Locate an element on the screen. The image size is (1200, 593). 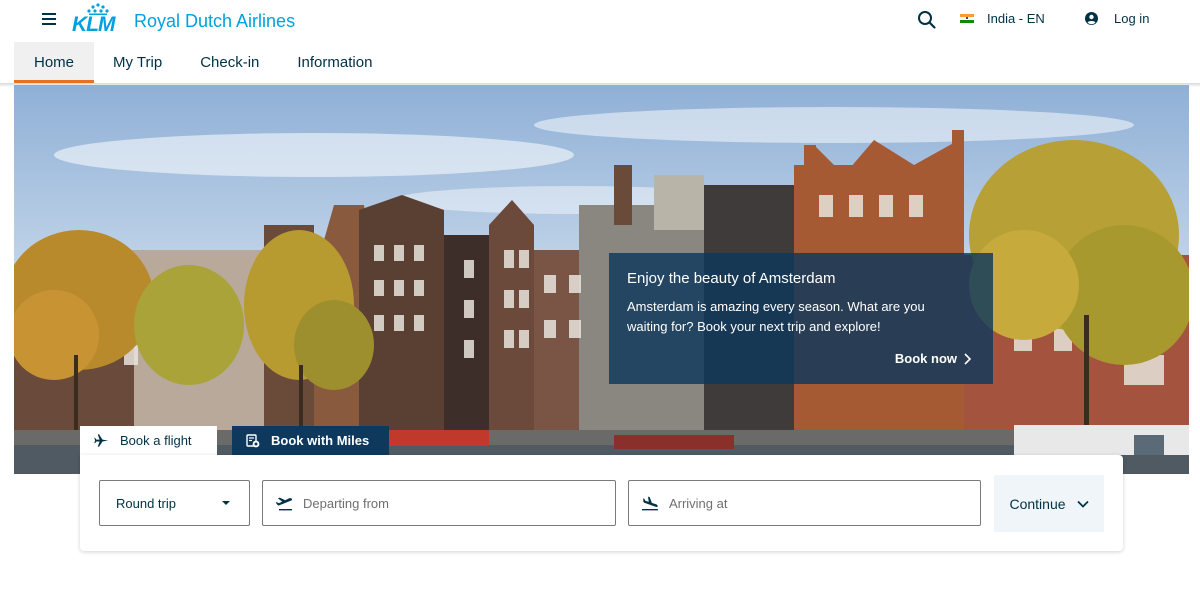
booking-tabs: Book a flight Book with Miles is located at coordinates (234, 440).